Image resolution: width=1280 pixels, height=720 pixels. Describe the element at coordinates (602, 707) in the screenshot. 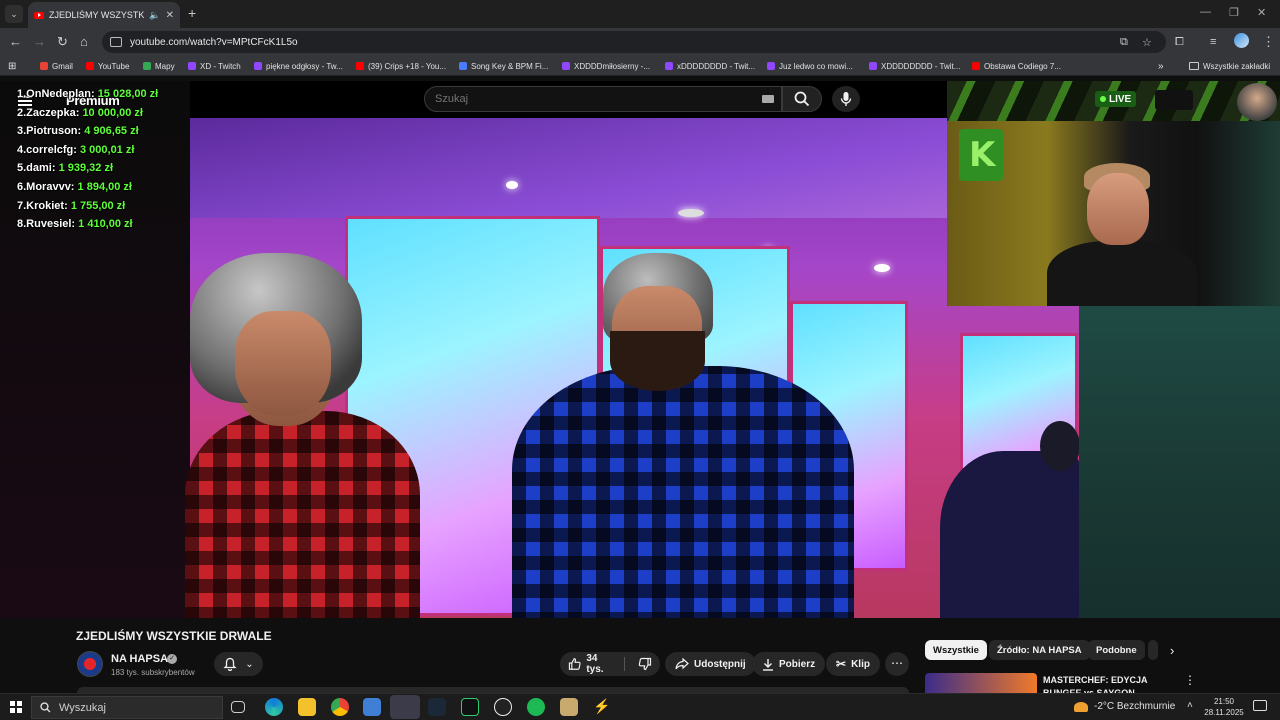

I see `valorant-icon: ⚡` at that location.